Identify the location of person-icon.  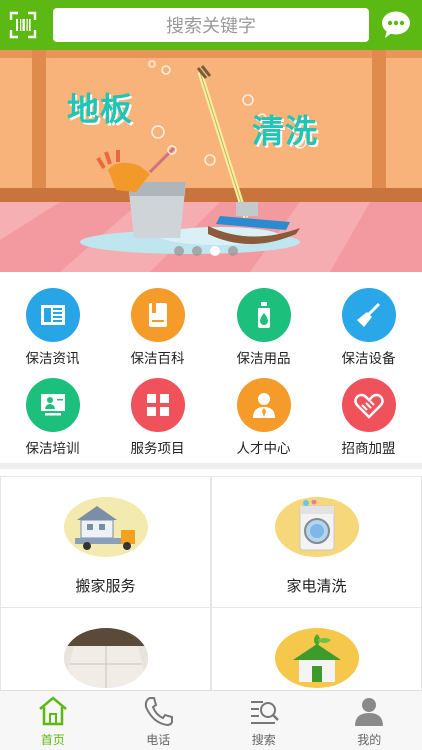
(263, 405).